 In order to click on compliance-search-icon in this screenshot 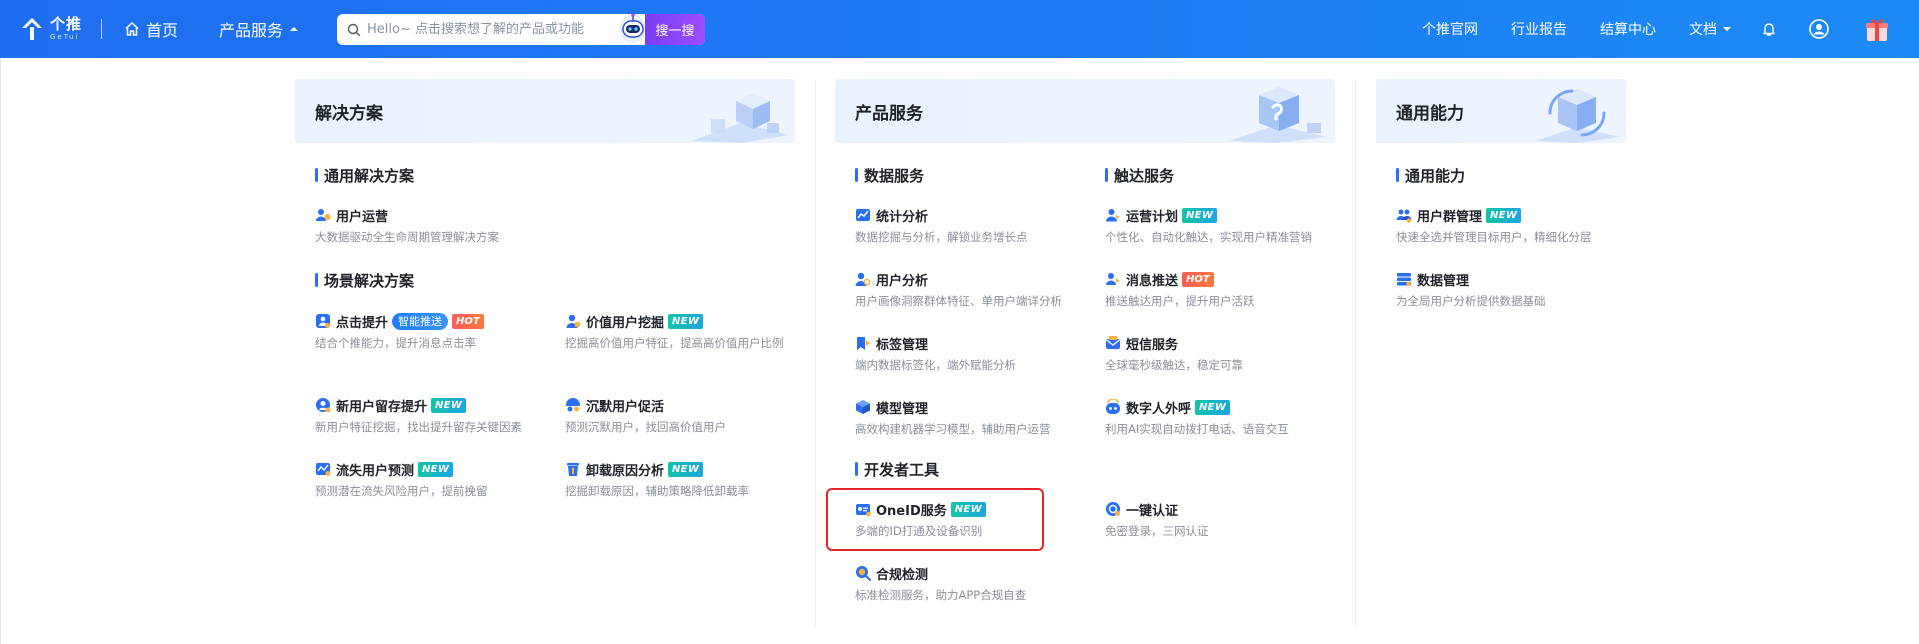, I will do `click(863, 573)`.